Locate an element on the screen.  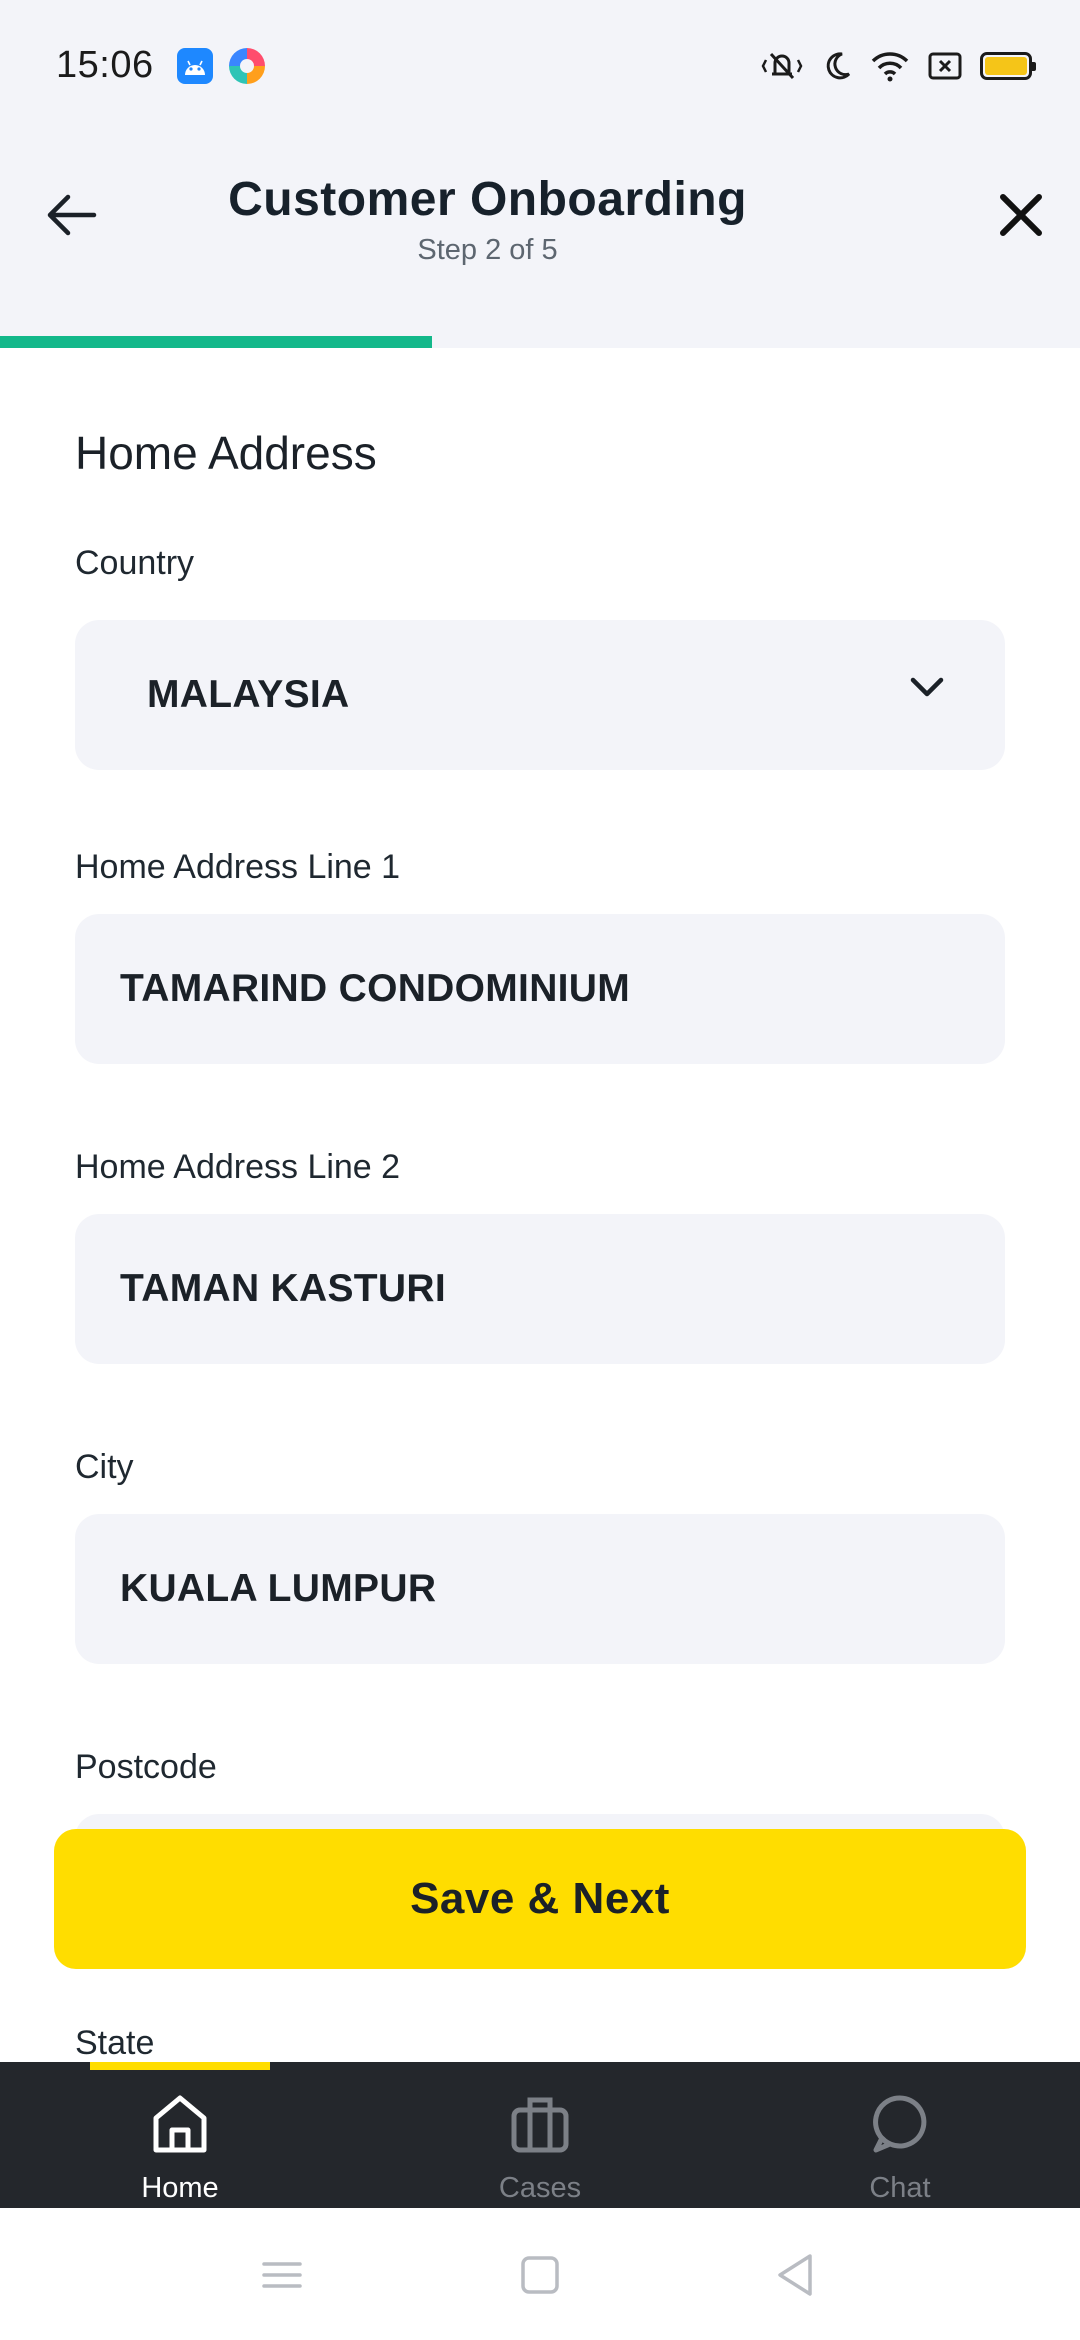
system-nav-bar is located at coordinates (540, 2274).